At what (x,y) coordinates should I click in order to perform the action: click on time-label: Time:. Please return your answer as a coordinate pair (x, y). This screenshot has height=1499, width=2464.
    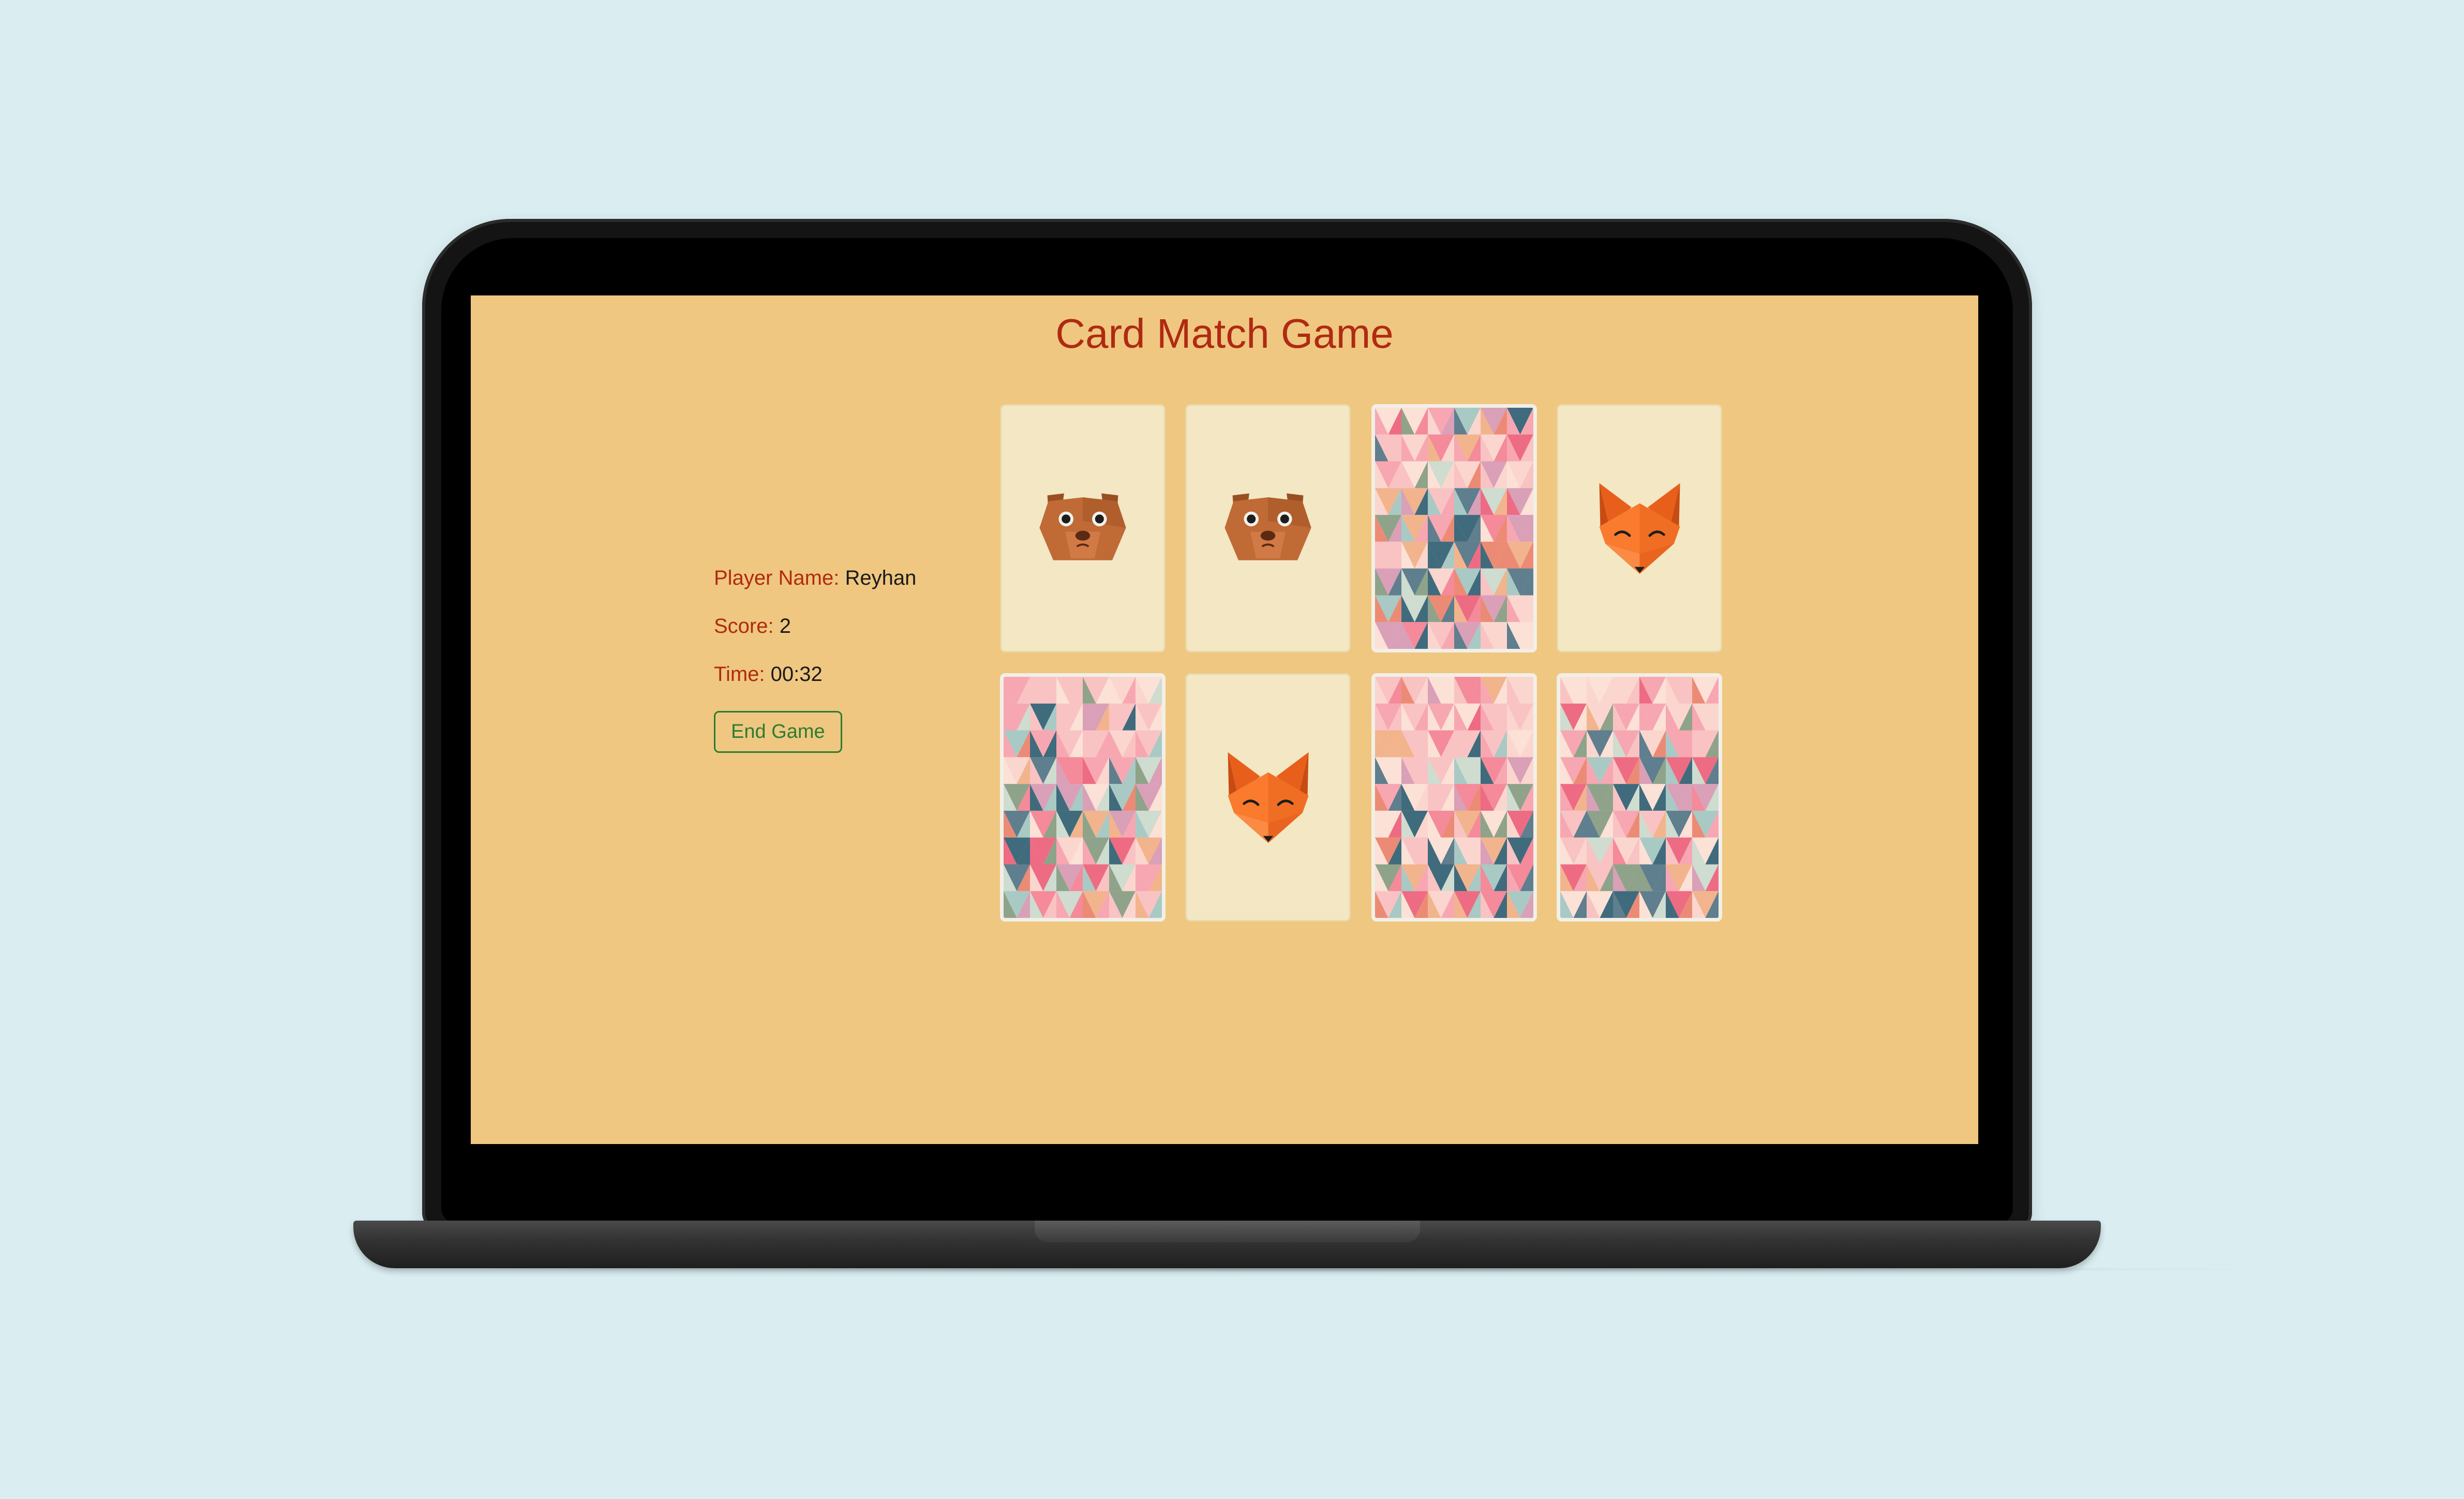
    Looking at the image, I should click on (739, 674).